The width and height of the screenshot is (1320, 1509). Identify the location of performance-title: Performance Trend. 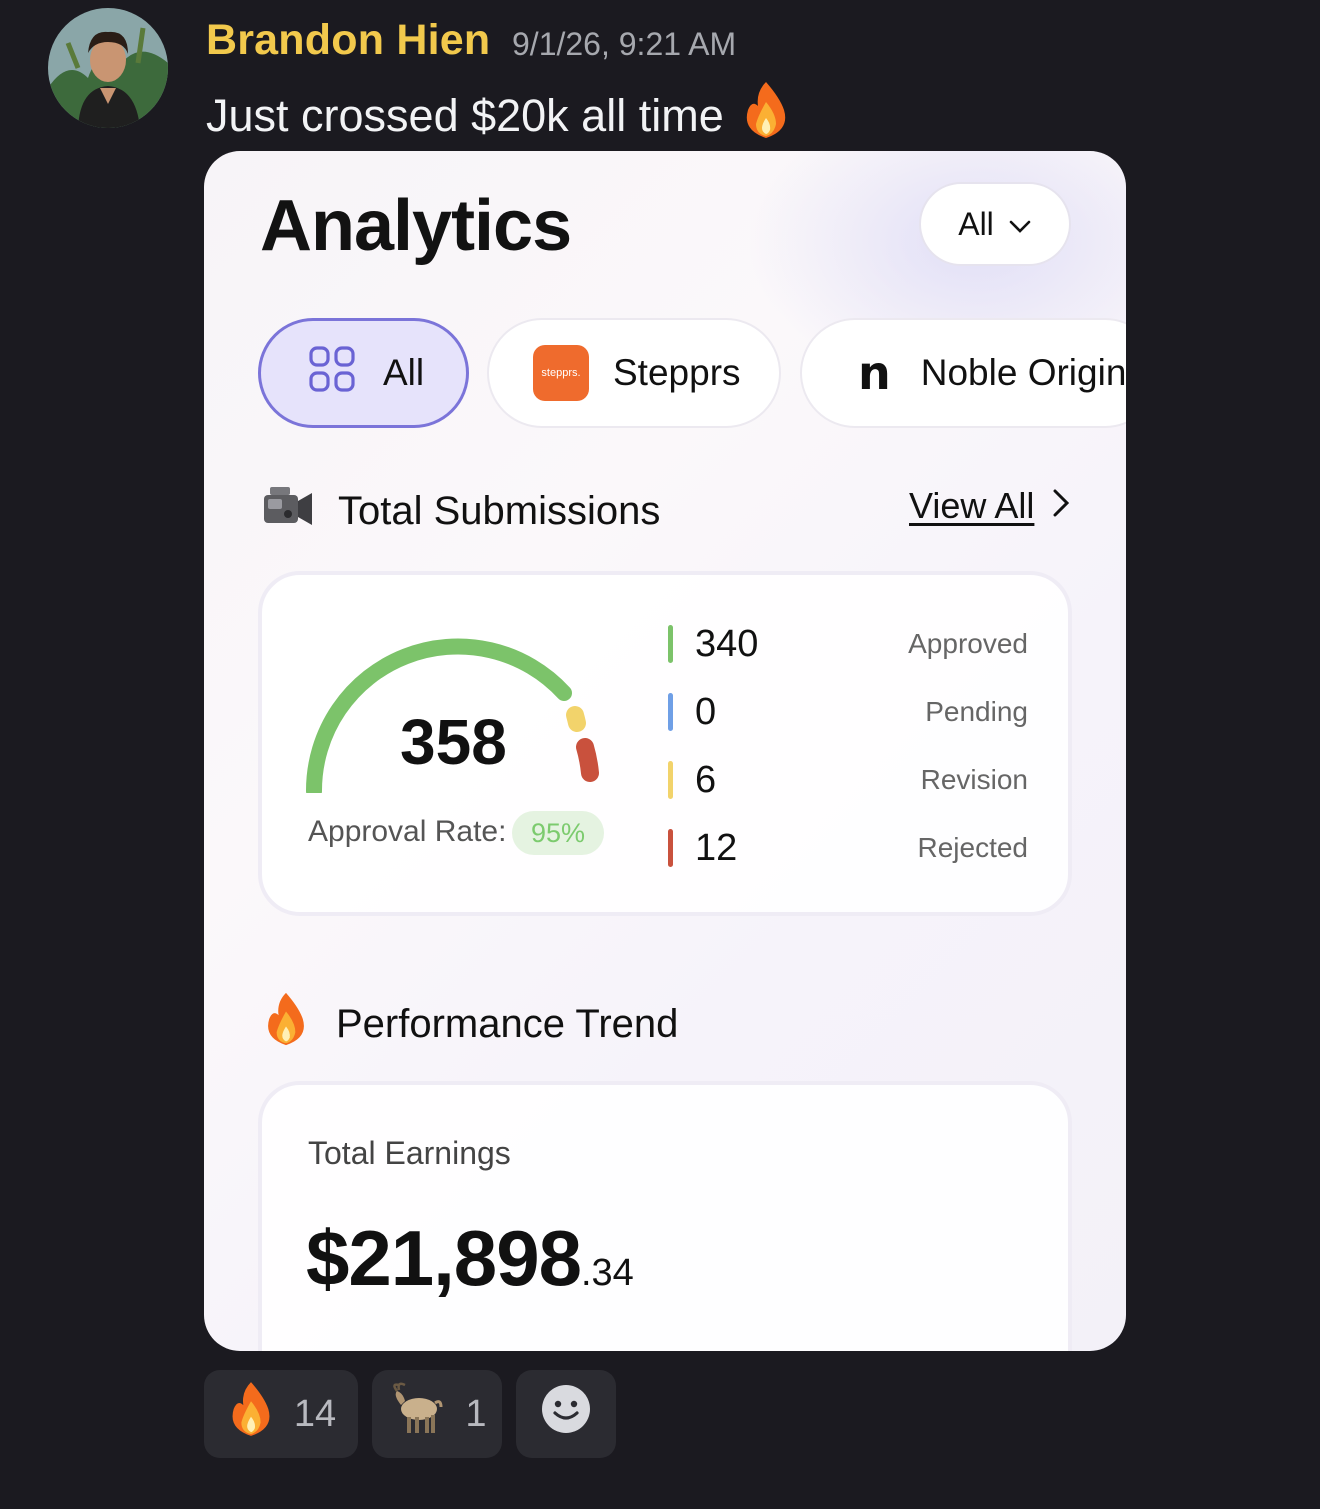
(507, 1023).